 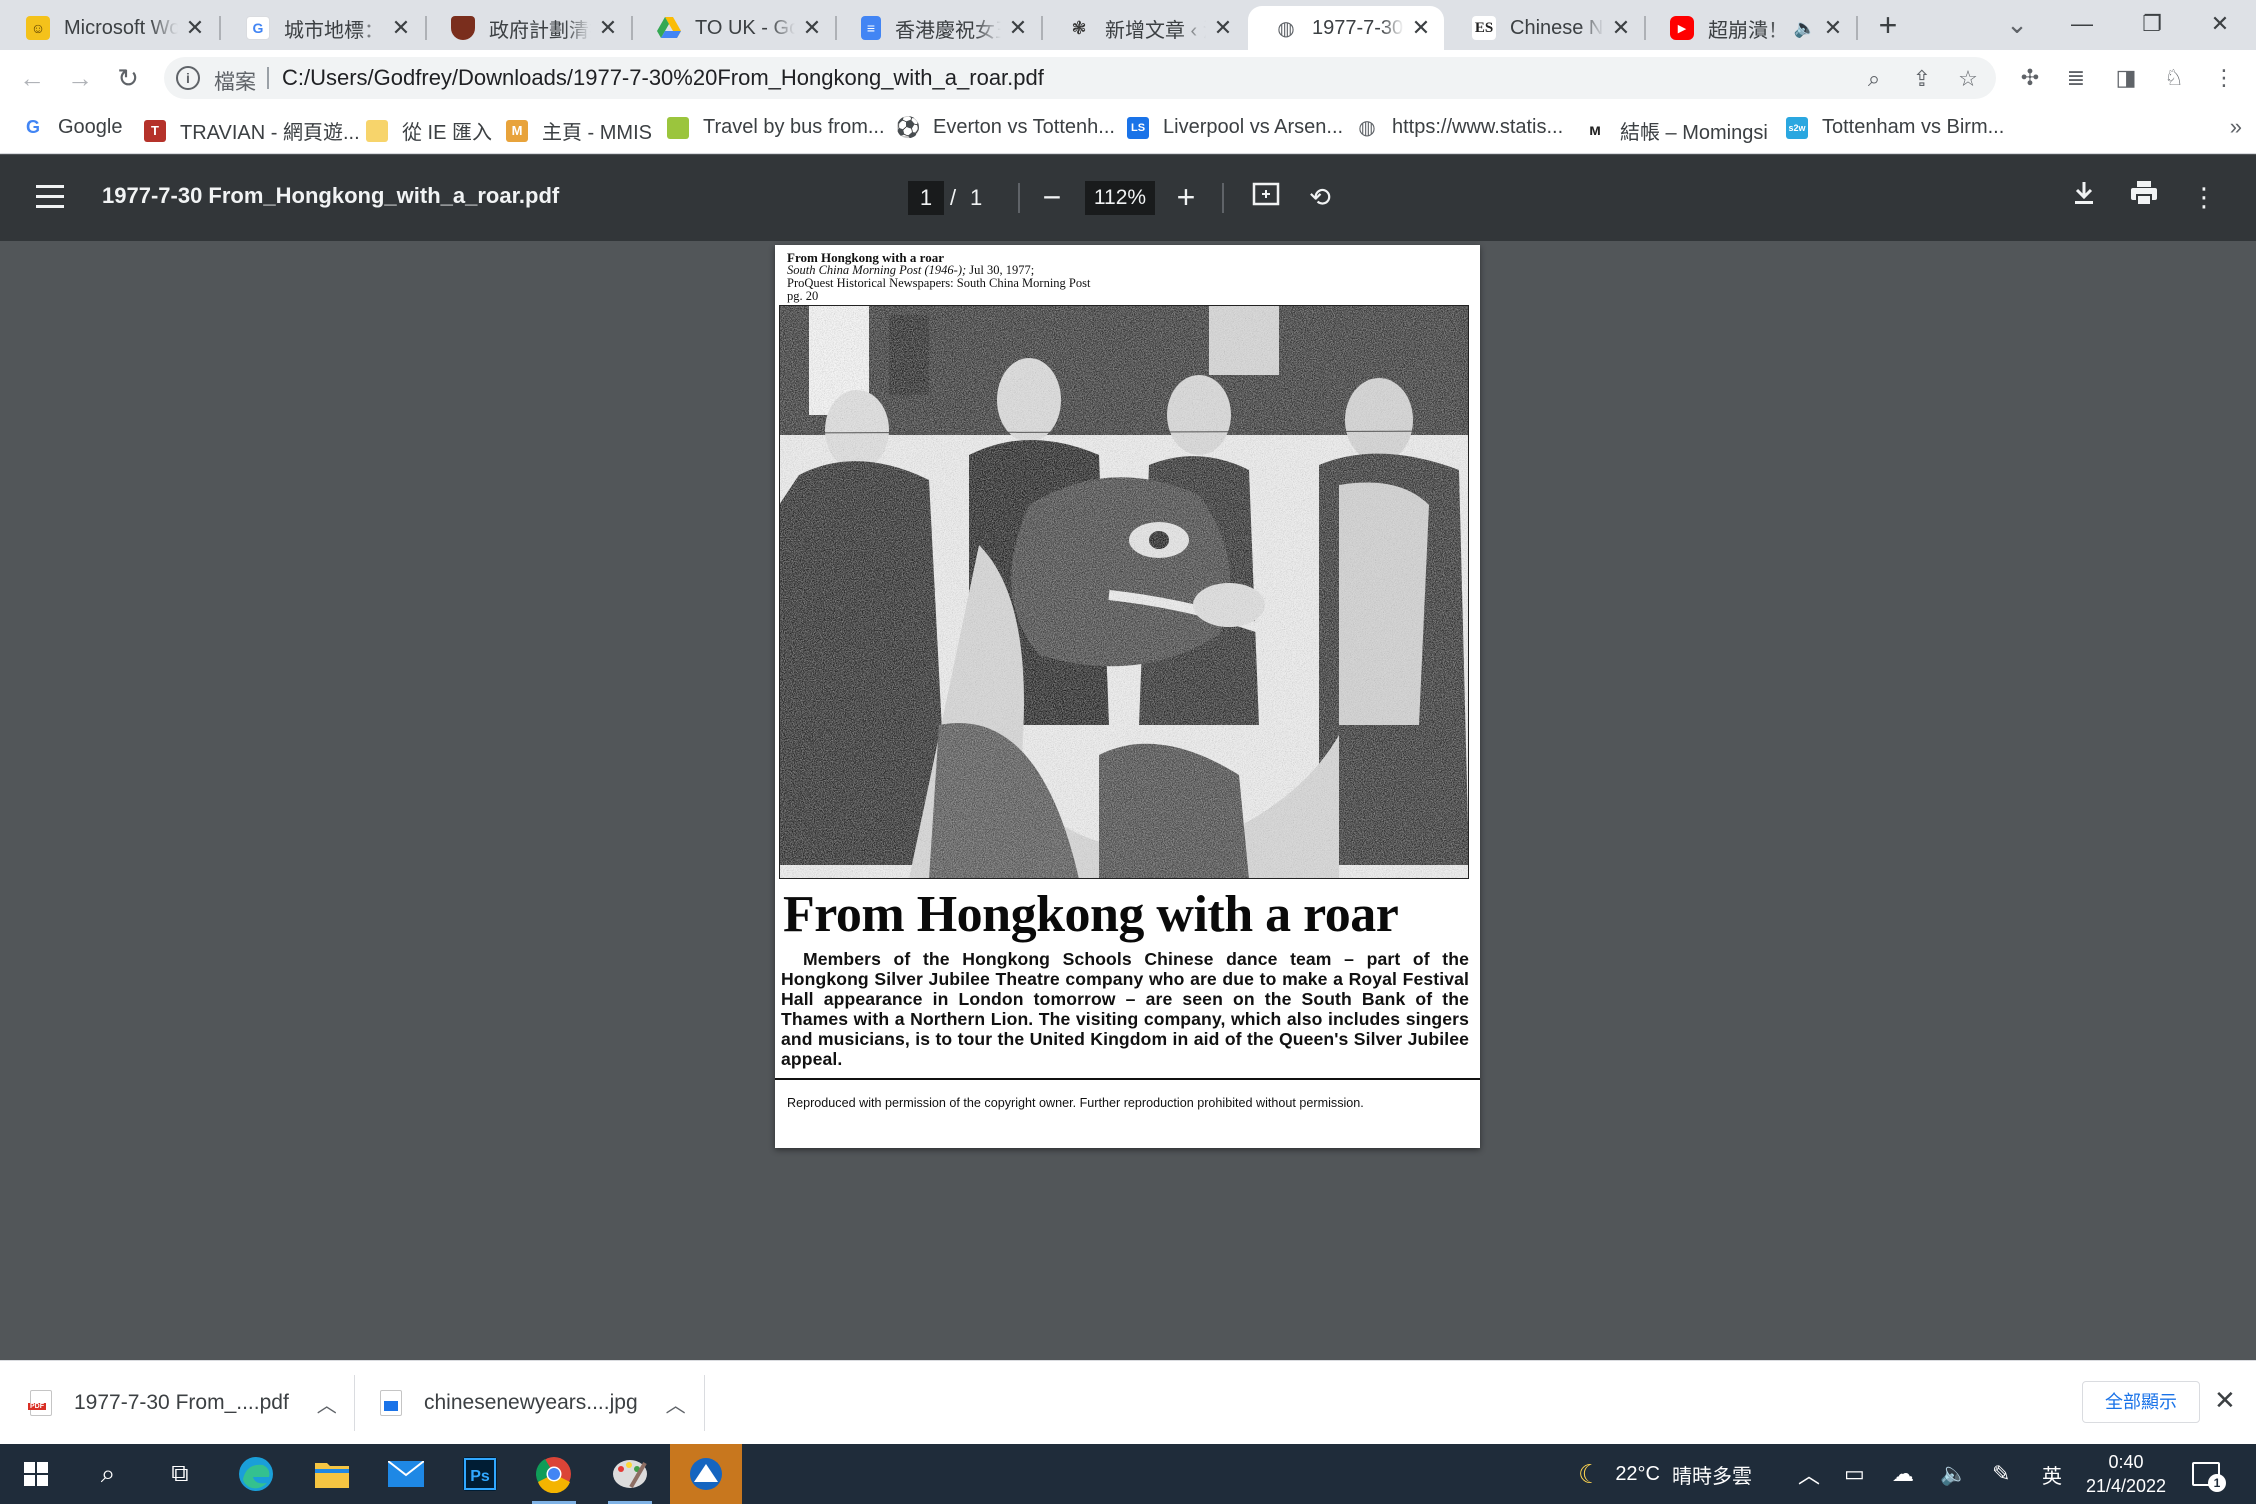 What do you see at coordinates (2220, 24) in the screenshot?
I see `close-window-button: ✕` at bounding box center [2220, 24].